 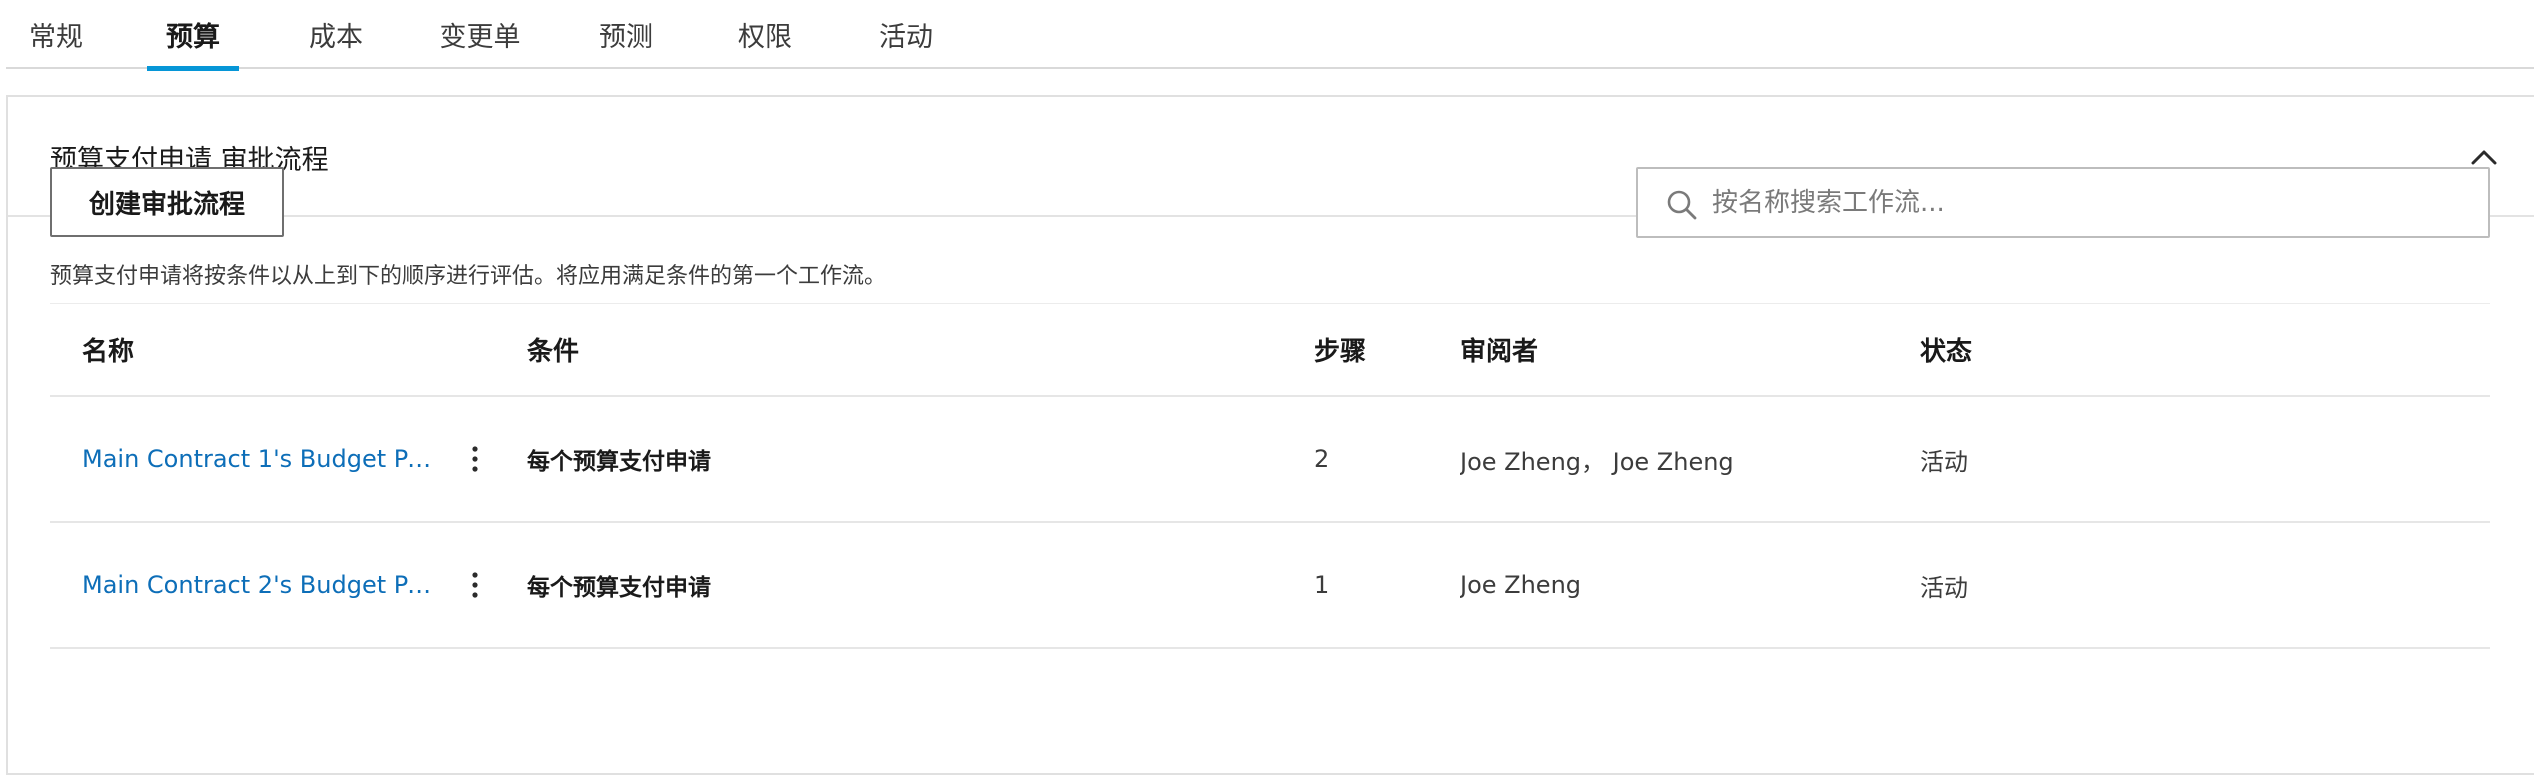 I want to click on reviewers-cell: Joe Zheng， Joe Zheng, so click(x=1597, y=461).